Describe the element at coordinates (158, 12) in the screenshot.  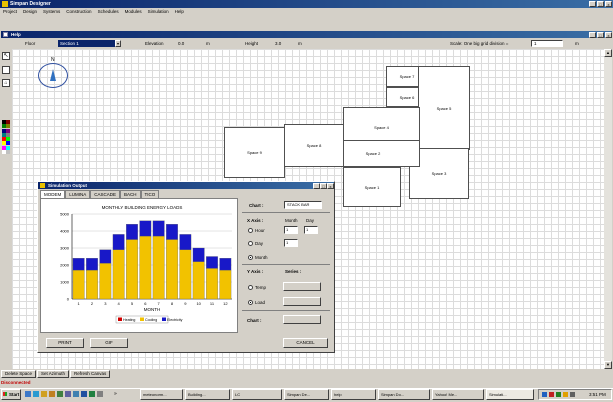
I see `menu-item-simulation: Simulation` at that location.